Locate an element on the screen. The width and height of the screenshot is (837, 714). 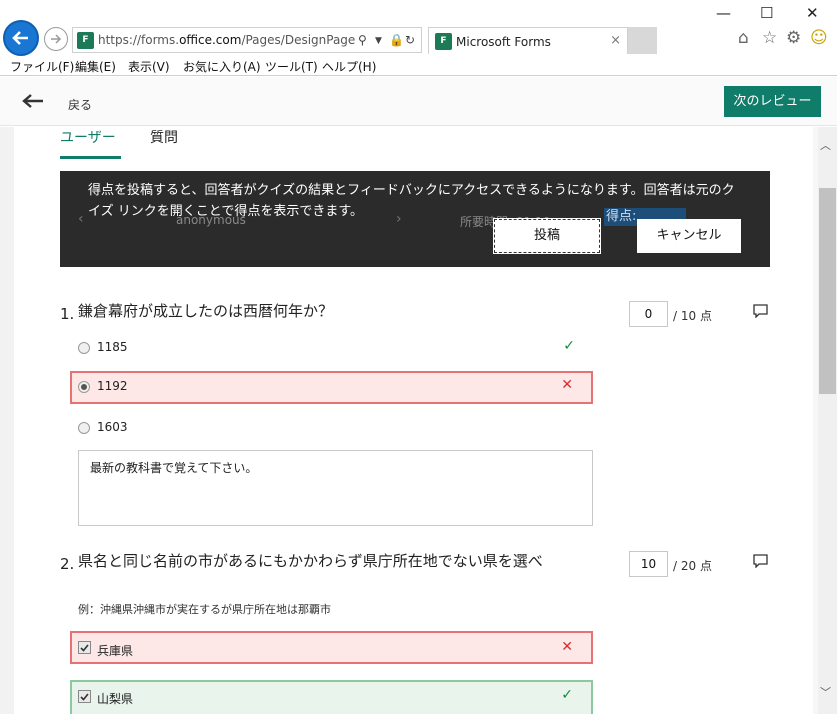
post-button: 投稿 is located at coordinates (547, 236).